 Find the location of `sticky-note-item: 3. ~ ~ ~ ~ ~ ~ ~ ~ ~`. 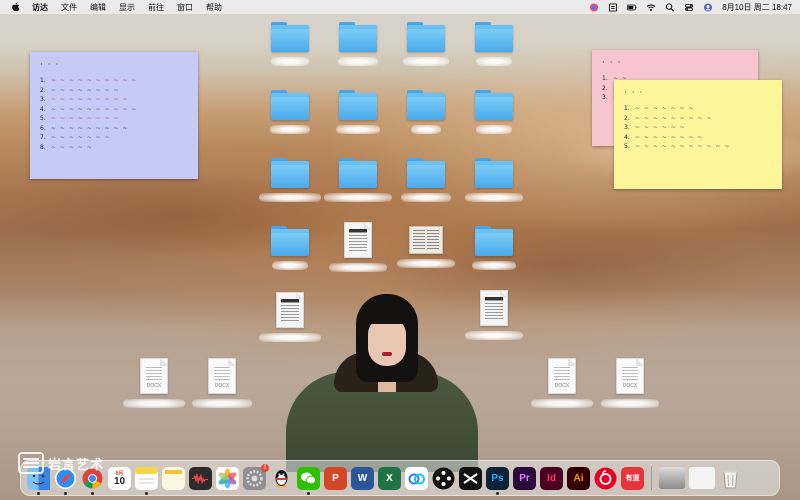

sticky-note-item: 3. ~ ~ ~ ~ ~ ~ ~ ~ ~ is located at coordinates (84, 99).